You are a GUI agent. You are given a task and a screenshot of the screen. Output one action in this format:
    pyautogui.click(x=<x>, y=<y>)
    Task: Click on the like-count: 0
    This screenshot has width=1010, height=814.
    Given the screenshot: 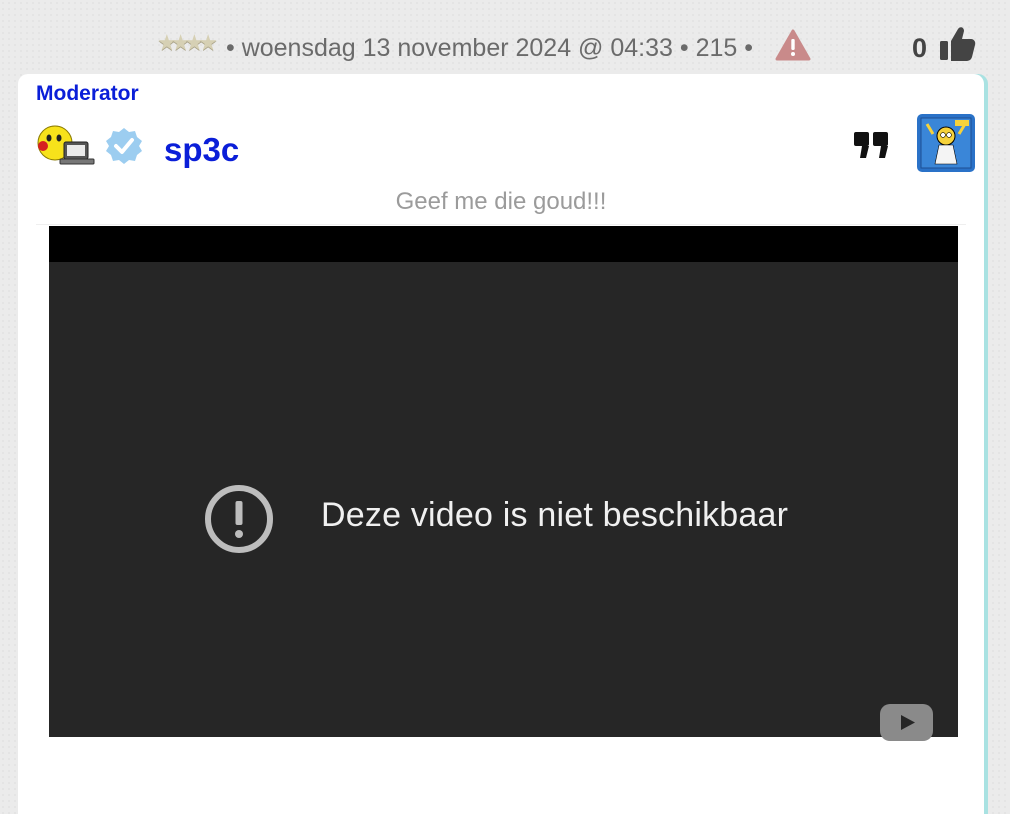 What is the action you would take?
    pyautogui.click(x=920, y=48)
    